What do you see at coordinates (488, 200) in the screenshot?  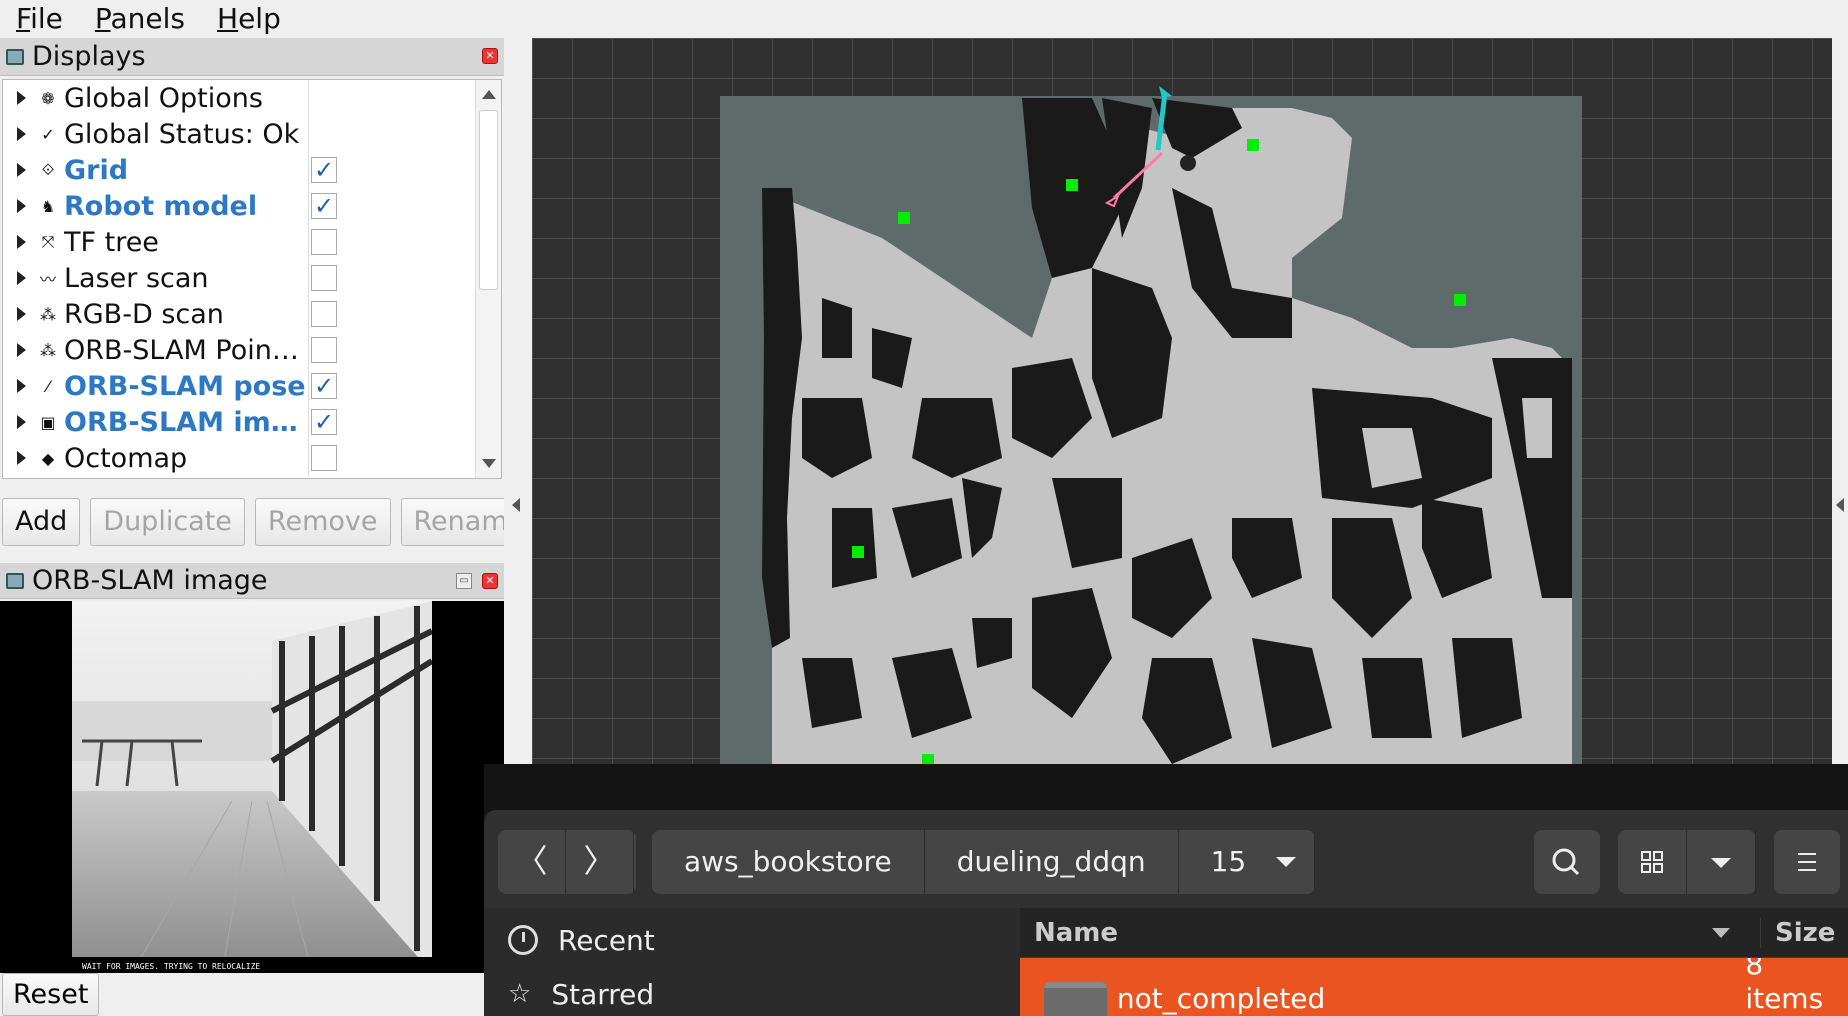 I see `scroll-thumb` at bounding box center [488, 200].